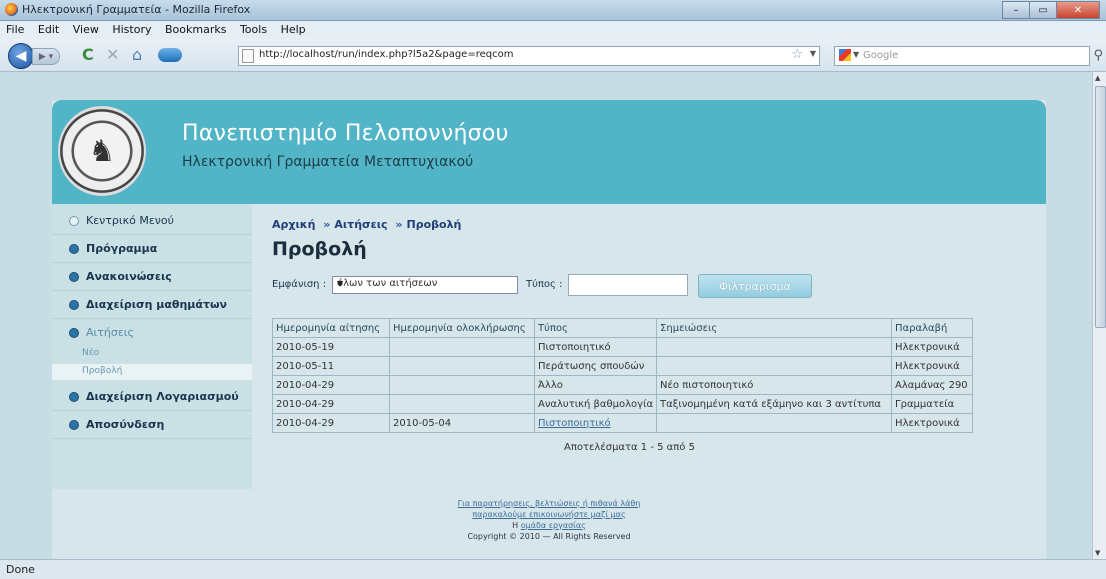 The image size is (1106, 579). I want to click on type-input, so click(628, 285).